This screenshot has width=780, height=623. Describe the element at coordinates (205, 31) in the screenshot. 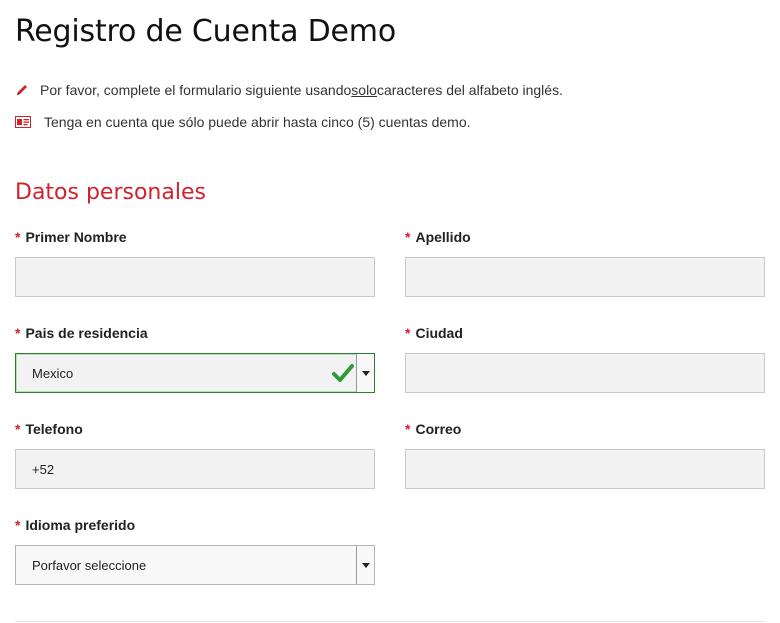

I see `page-title: Registro de Cuenta Demo` at that location.